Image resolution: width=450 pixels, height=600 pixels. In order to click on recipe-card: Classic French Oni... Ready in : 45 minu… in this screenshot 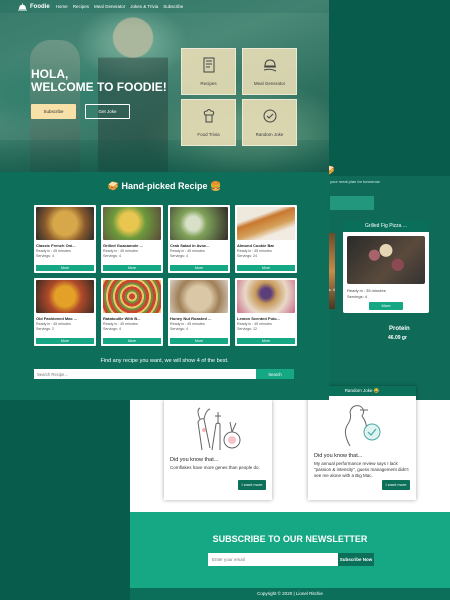, I will do `click(65, 239)`.